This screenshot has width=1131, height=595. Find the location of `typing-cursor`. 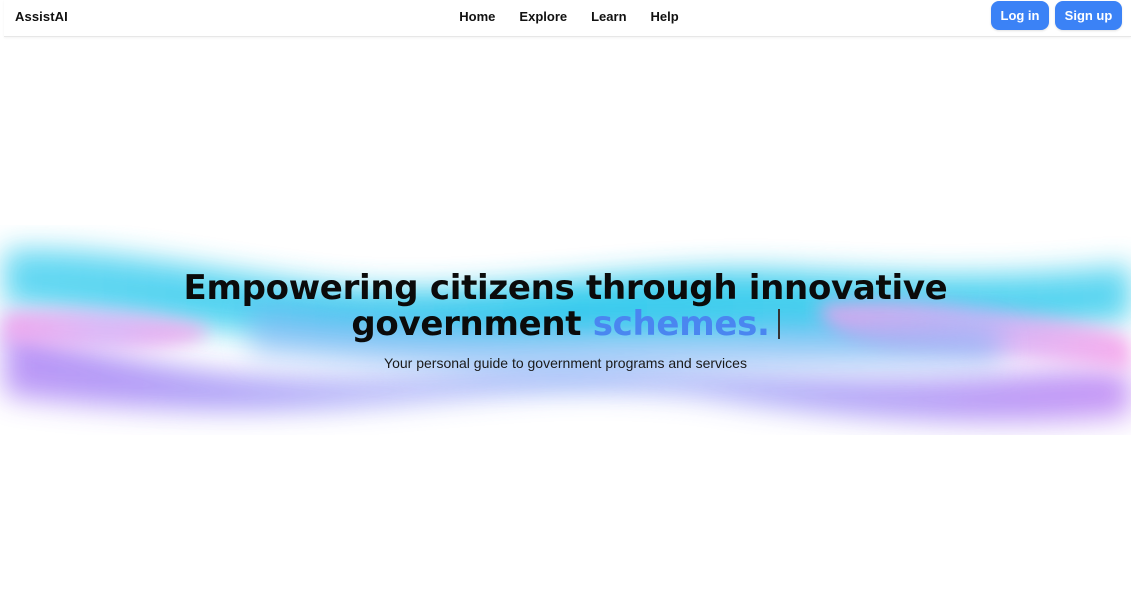

typing-cursor is located at coordinates (778, 324).